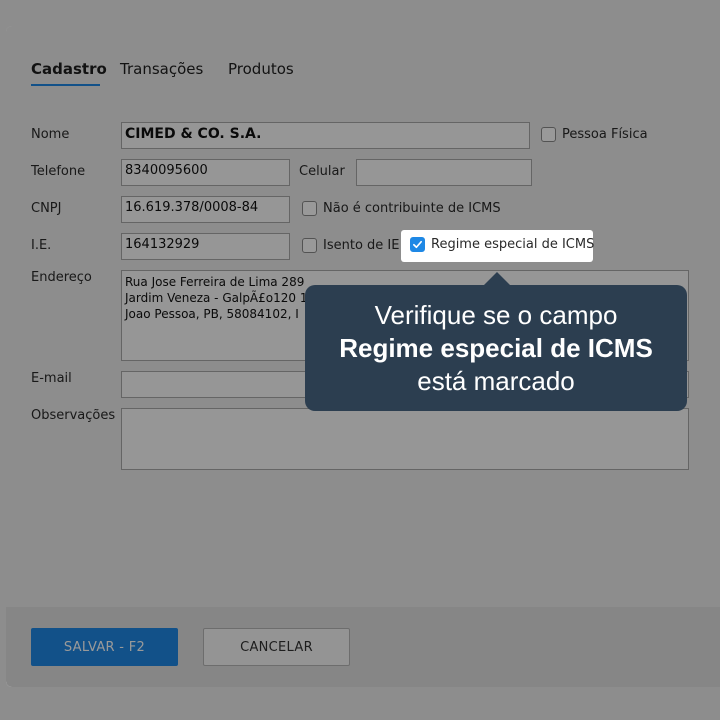 Image resolution: width=720 pixels, height=720 pixels. I want to click on regime-especial-box, so click(417, 244).